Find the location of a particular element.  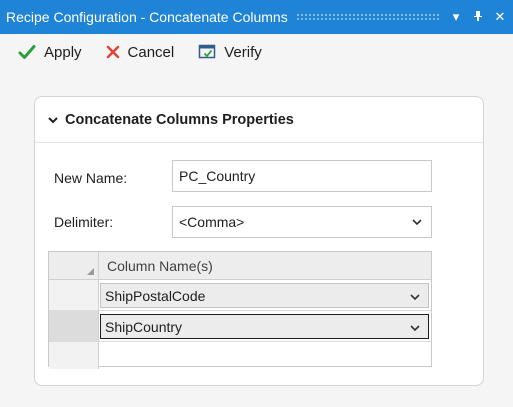

toolbar: Apply Cancel Verify is located at coordinates (256, 52).